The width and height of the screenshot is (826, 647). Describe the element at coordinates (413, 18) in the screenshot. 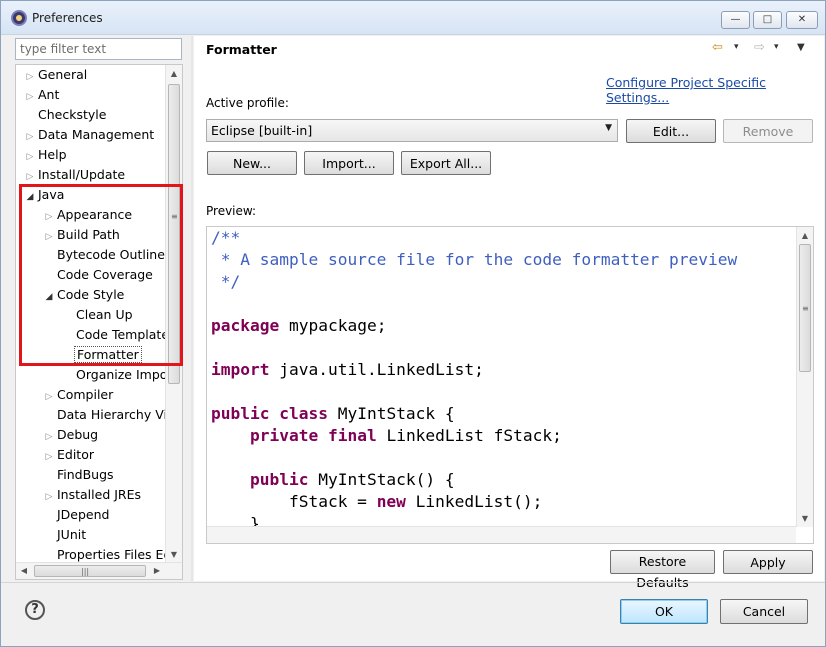

I see `title-bar: Preferences — □ ✕` at that location.